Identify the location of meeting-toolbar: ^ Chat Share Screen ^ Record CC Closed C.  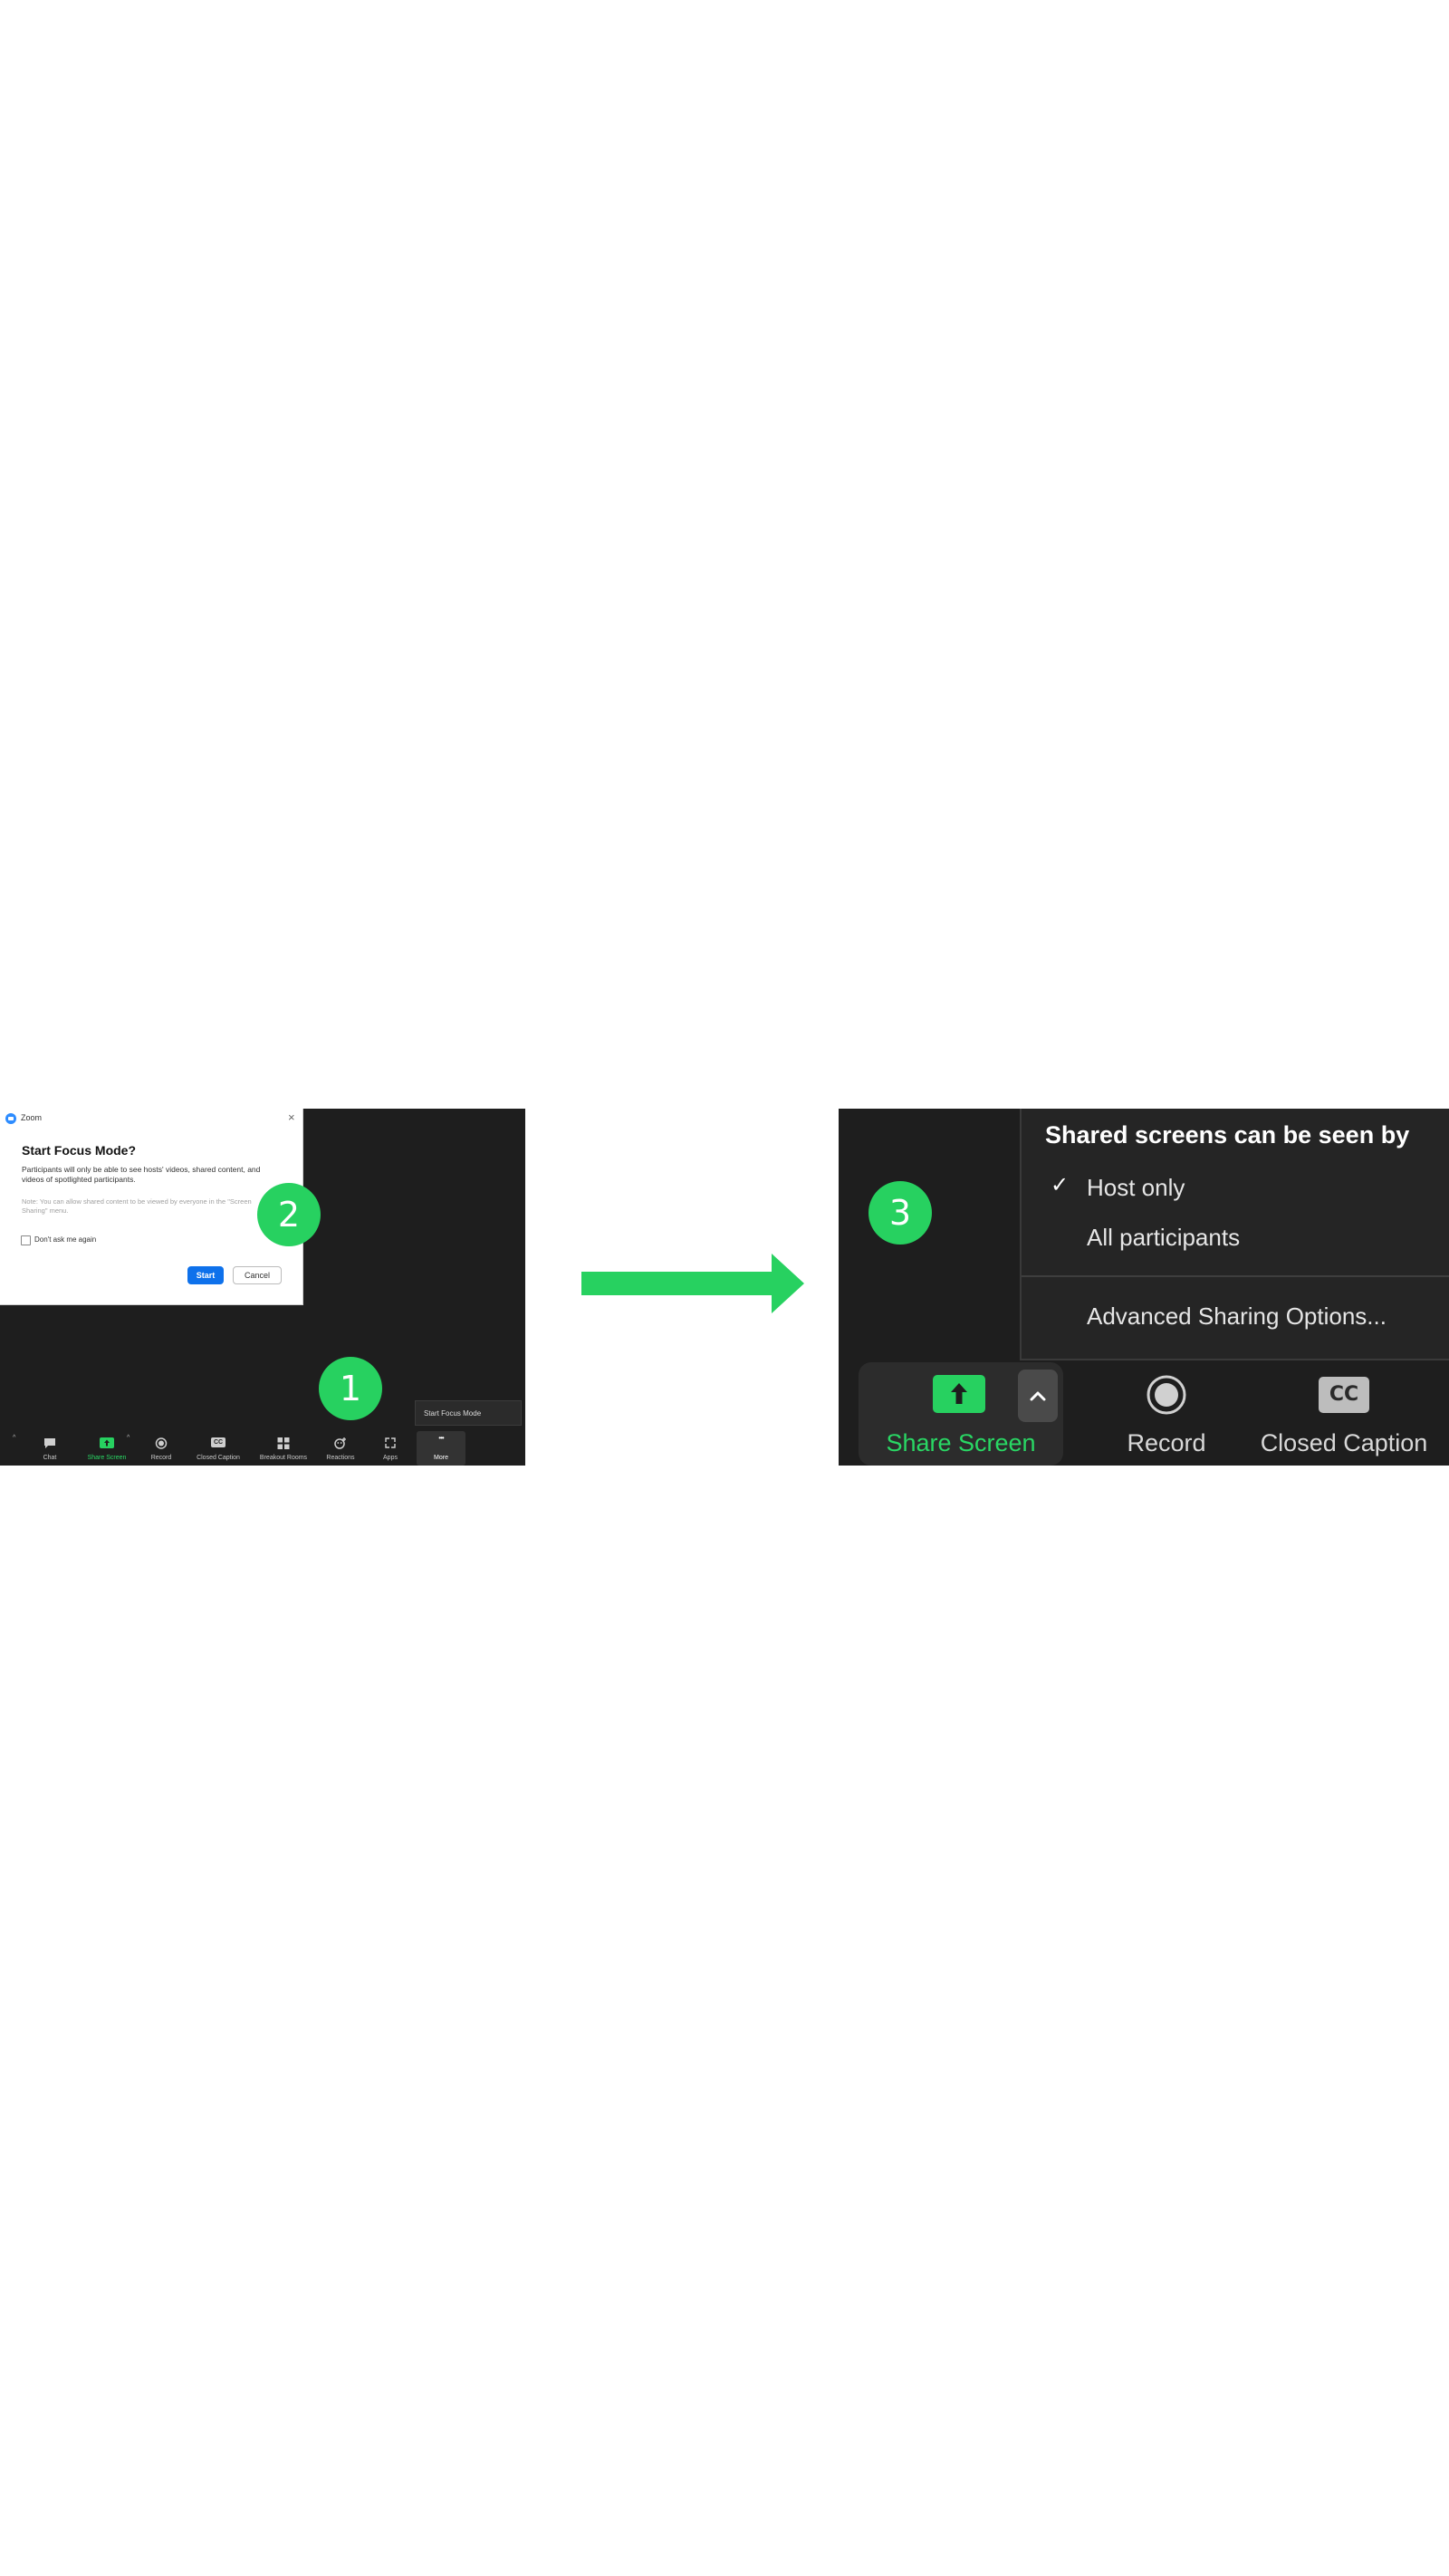
(262, 1448).